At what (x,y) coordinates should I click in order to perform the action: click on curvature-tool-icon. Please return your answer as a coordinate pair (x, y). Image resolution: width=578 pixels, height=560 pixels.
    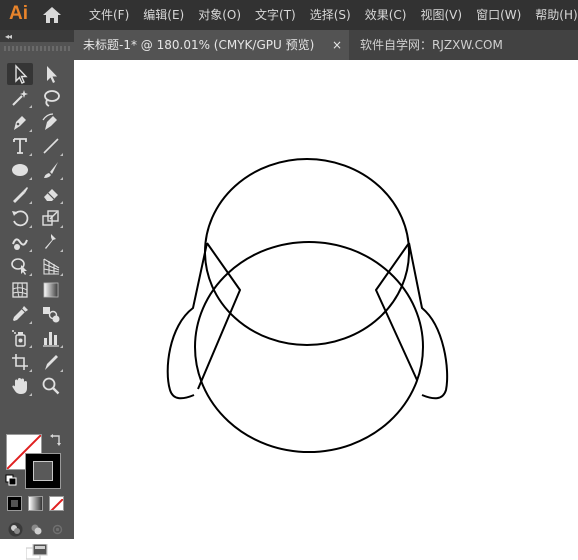
    Looking at the image, I should click on (49, 121).